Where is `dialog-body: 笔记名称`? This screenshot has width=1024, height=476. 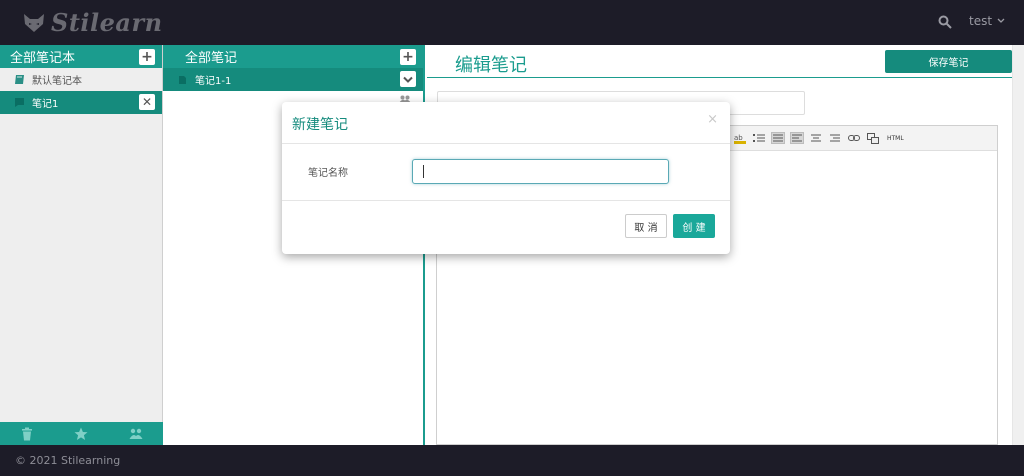 dialog-body: 笔记名称 is located at coordinates (506, 172).